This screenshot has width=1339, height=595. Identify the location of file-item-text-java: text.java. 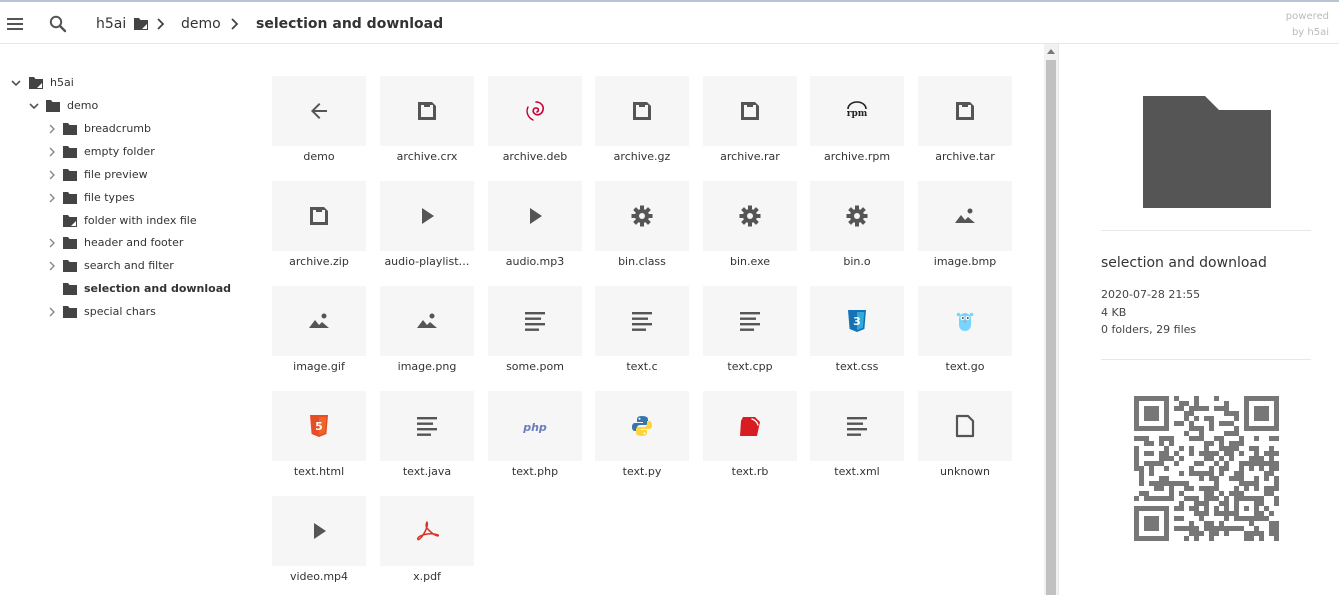
(427, 418).